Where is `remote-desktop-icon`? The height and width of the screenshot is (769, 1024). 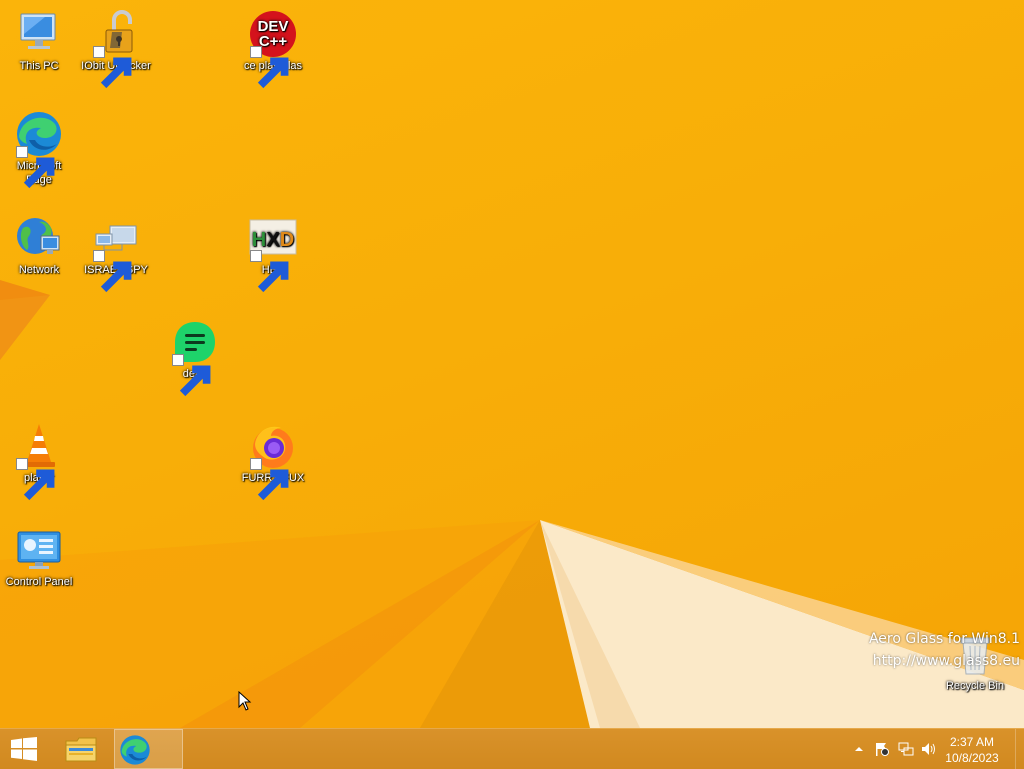 remote-desktop-icon is located at coordinates (116, 253).